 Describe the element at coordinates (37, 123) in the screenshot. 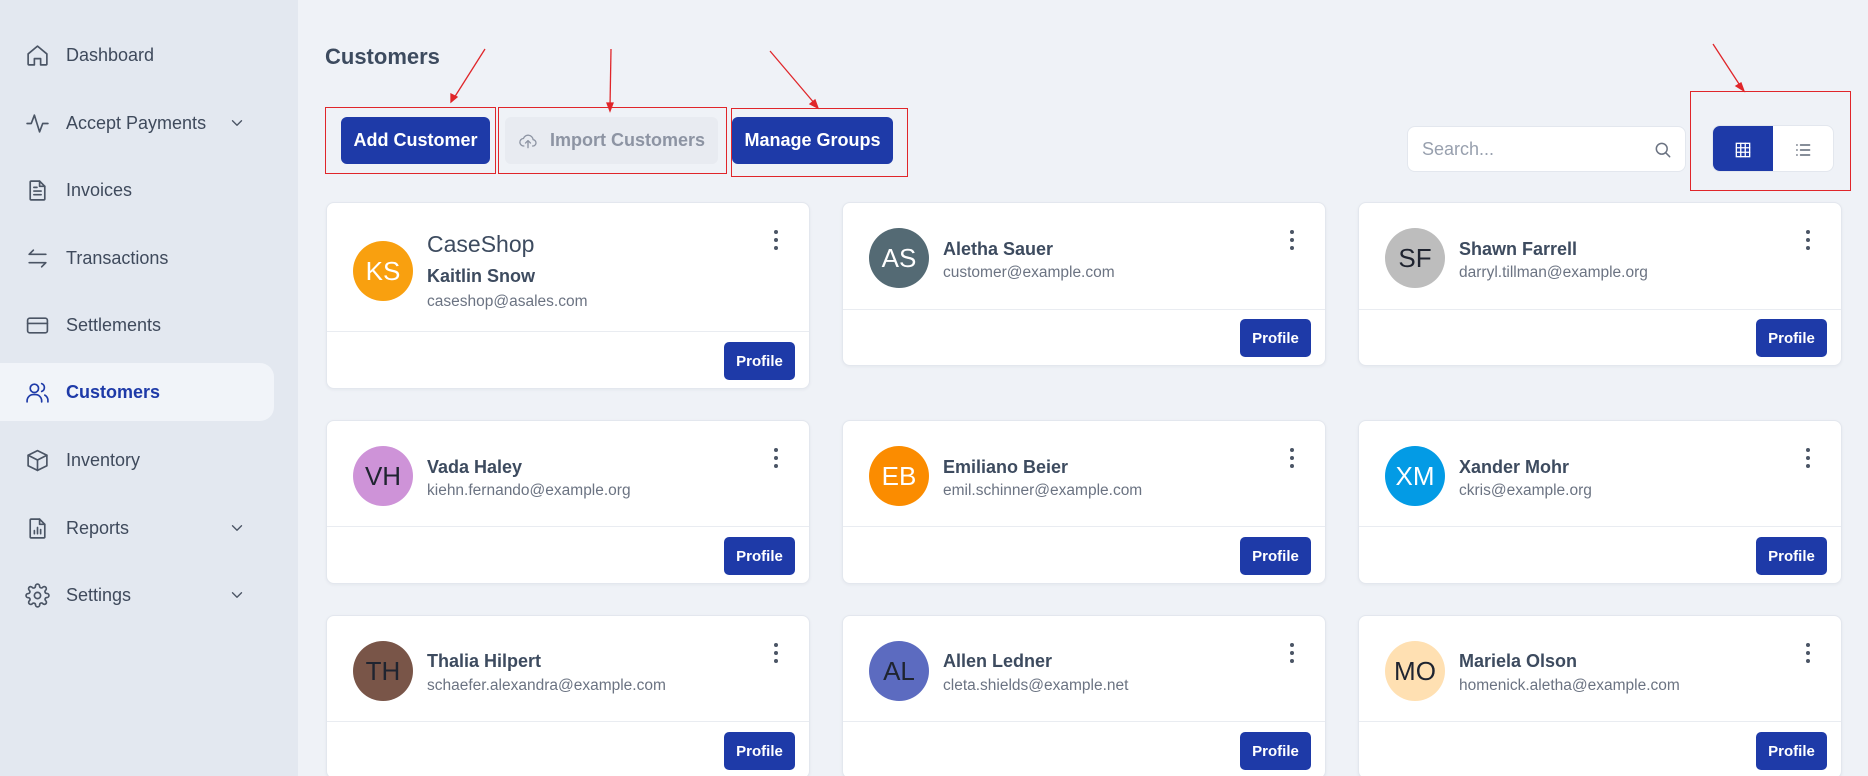

I see `pulse-icon` at that location.